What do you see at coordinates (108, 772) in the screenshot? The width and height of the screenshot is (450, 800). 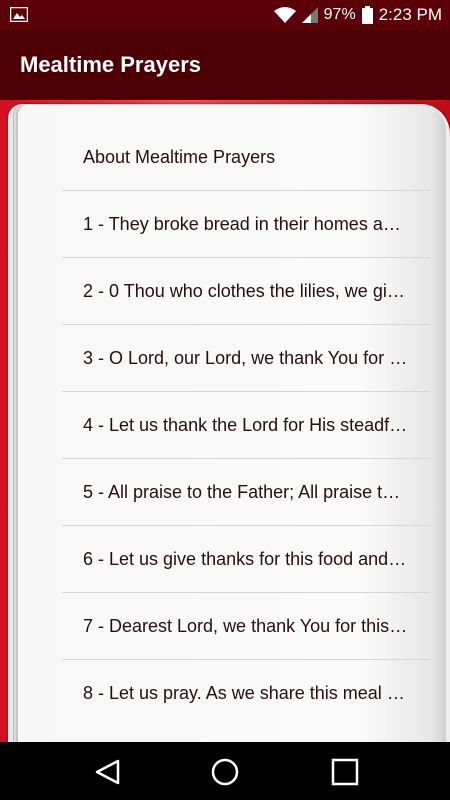 I see `back-icon` at bounding box center [108, 772].